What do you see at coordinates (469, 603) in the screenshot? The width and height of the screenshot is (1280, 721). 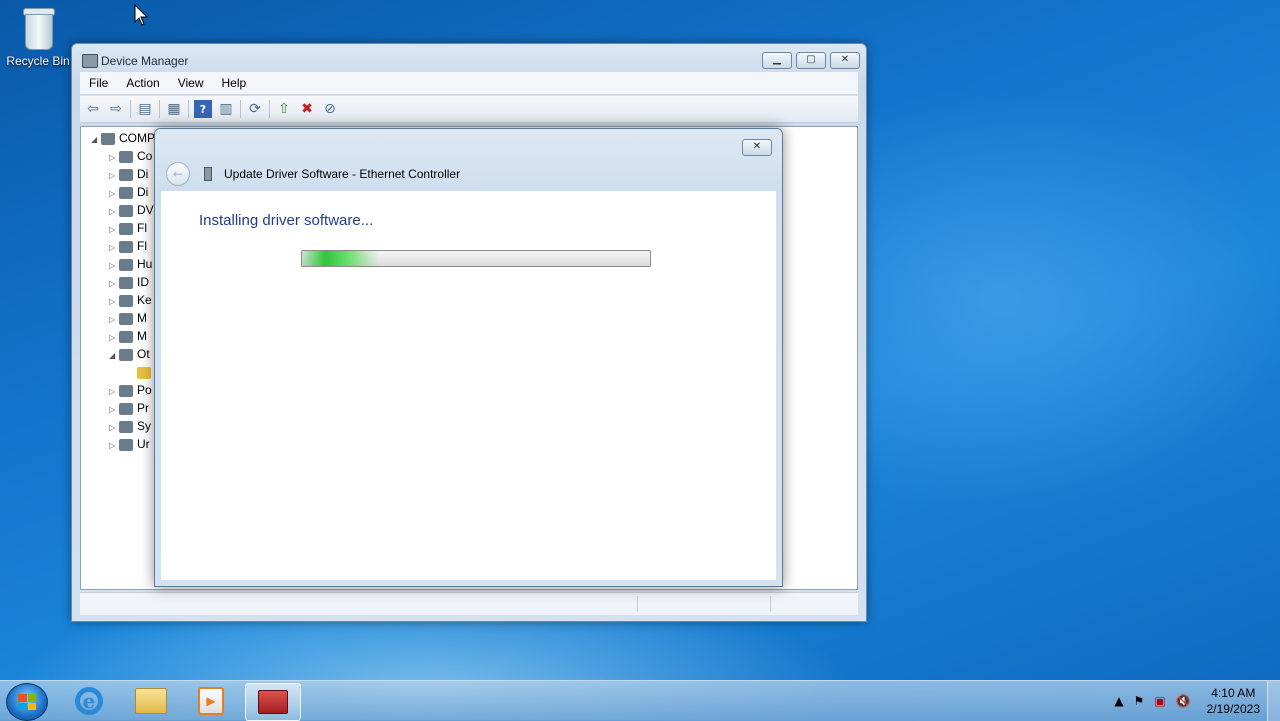 I see `status-bar` at bounding box center [469, 603].